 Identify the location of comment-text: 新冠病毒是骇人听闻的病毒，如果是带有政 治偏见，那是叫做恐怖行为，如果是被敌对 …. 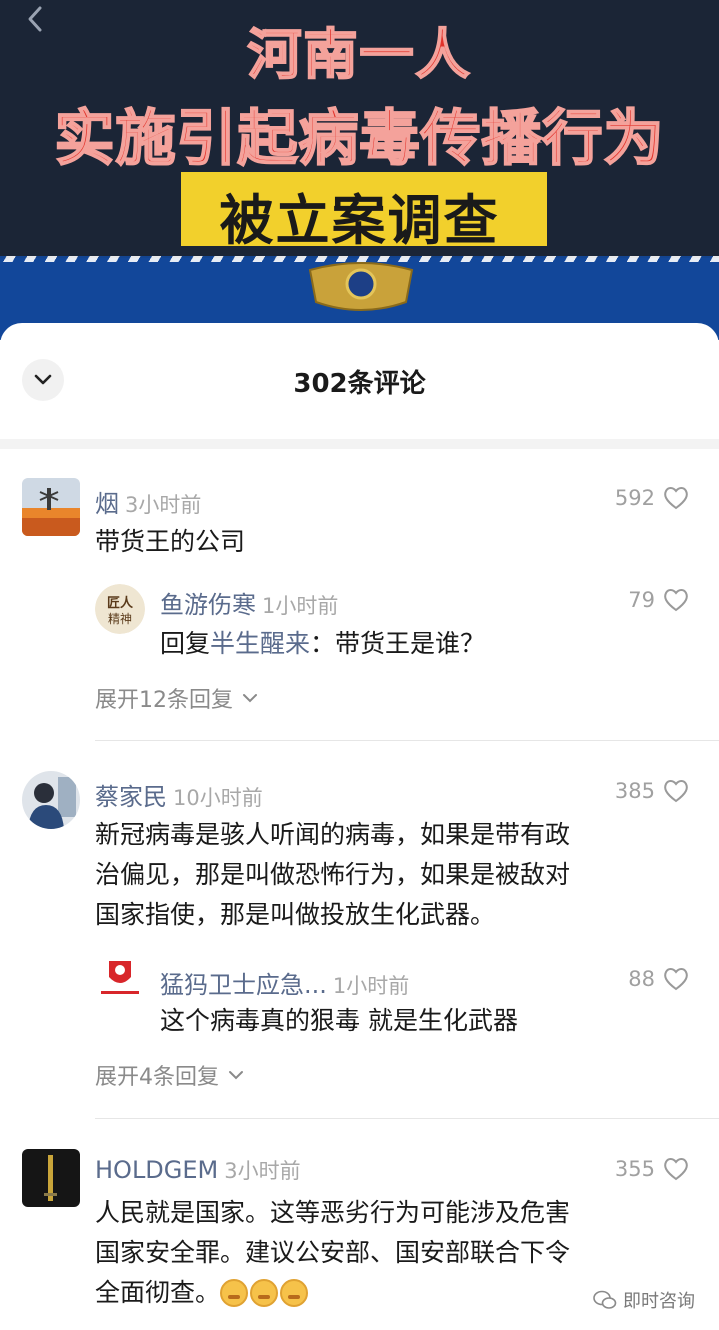
(333, 874).